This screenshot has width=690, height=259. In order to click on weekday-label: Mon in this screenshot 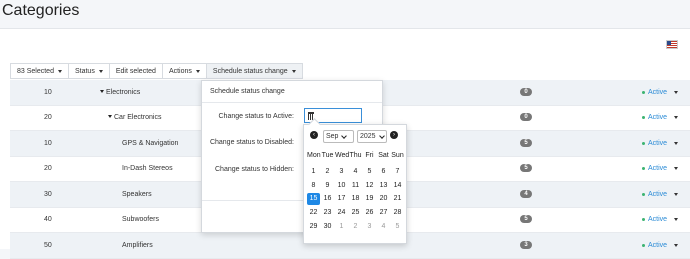, I will do `click(314, 155)`.